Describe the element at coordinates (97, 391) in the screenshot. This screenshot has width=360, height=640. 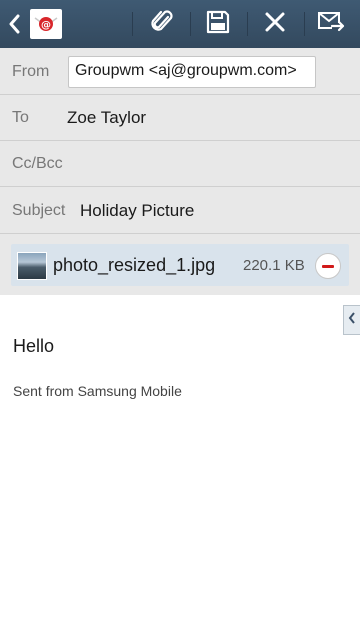
I see `body-signature: Sent from Samsung Mobile` at that location.